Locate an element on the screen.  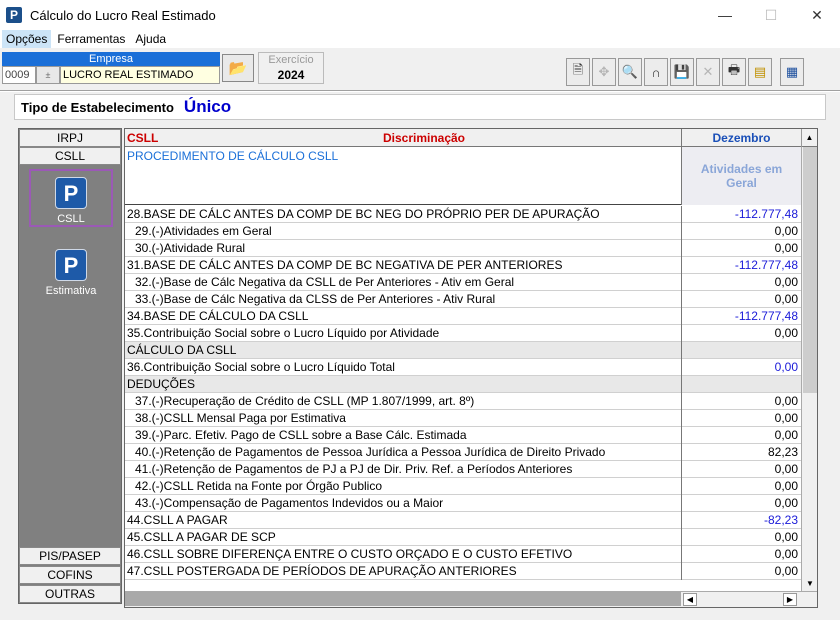
tab-csll: CSLL is located at coordinates (70, 156).